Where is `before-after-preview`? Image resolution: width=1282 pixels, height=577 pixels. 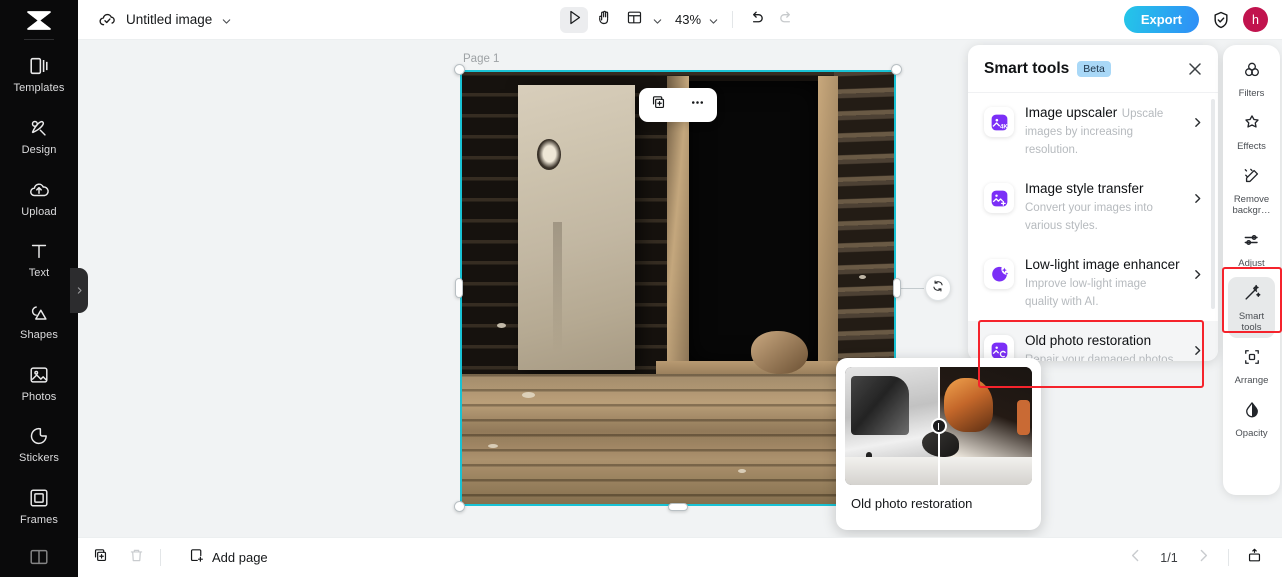
before-after-preview is located at coordinates (938, 426).